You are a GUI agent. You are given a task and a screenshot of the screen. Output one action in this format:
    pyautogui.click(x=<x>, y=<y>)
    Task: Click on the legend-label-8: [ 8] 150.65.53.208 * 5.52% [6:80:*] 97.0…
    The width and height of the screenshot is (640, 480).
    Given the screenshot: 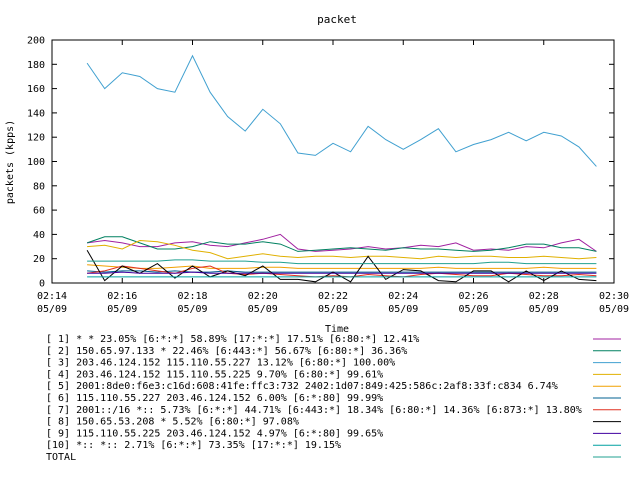 What is the action you would take?
    pyautogui.click(x=172, y=422)
    